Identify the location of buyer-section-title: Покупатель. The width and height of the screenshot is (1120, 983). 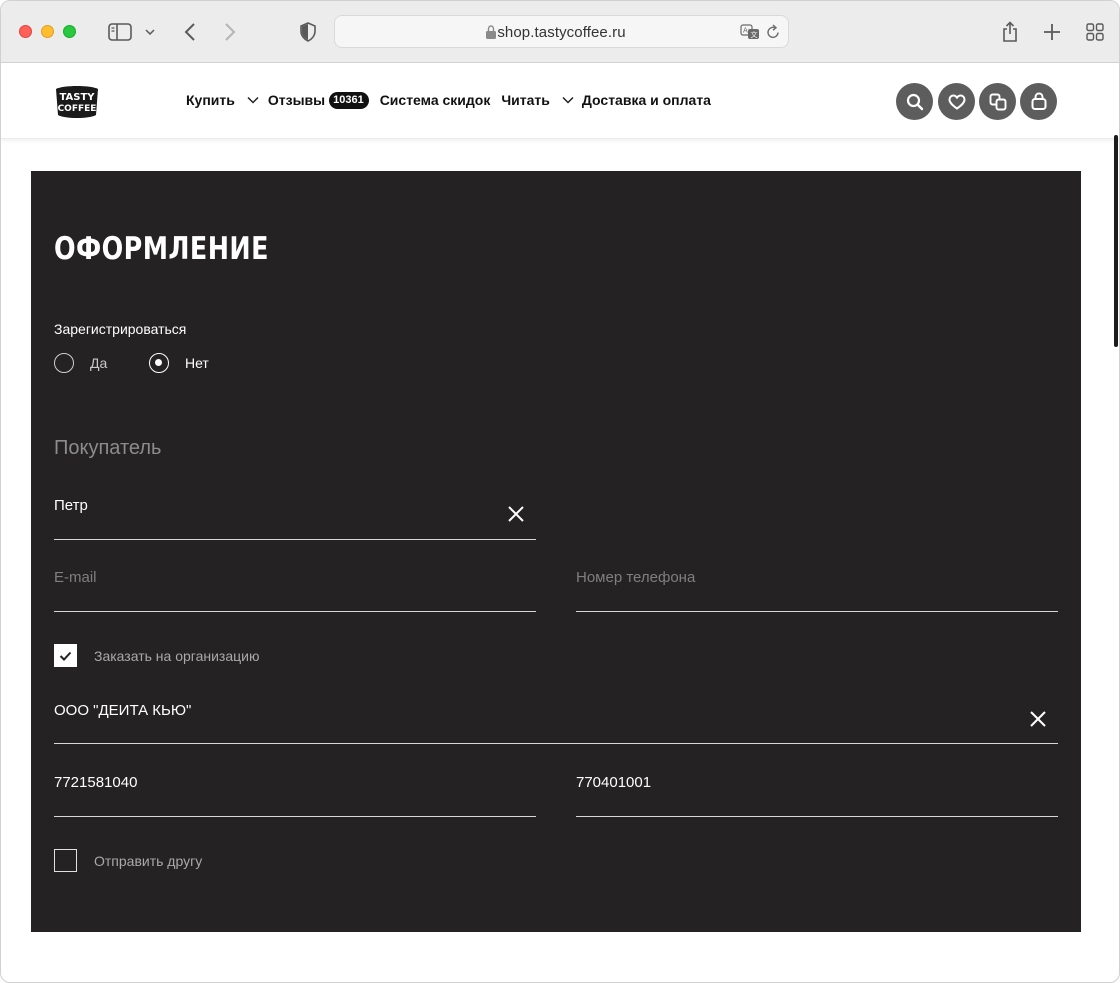
(108, 448).